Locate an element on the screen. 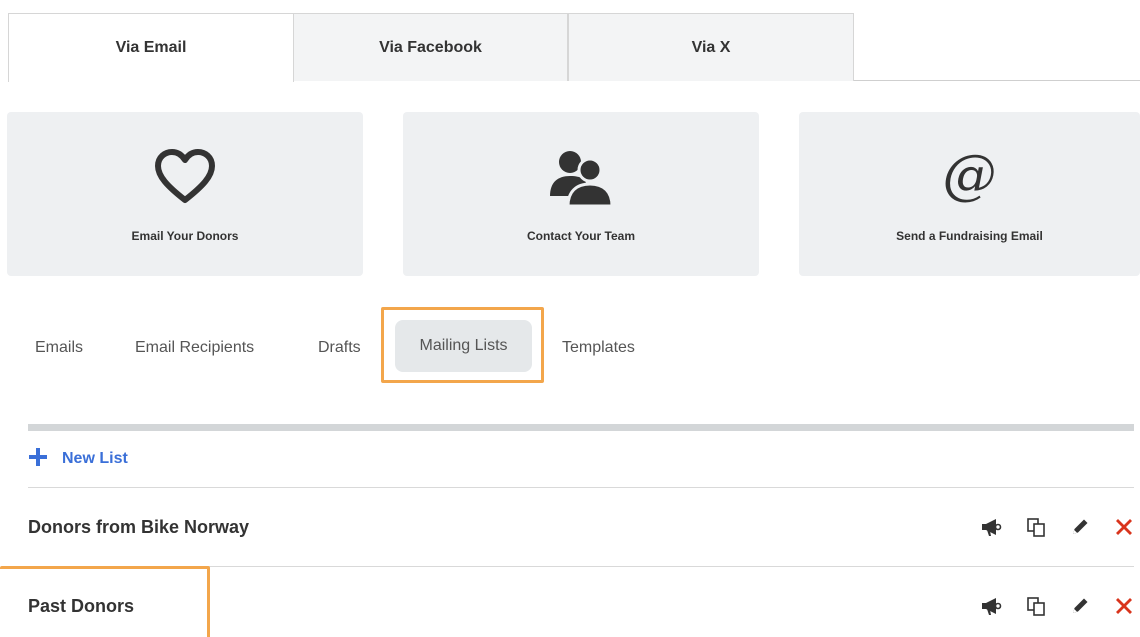  subnav-email-recipients: Email Recipients is located at coordinates (194, 348).